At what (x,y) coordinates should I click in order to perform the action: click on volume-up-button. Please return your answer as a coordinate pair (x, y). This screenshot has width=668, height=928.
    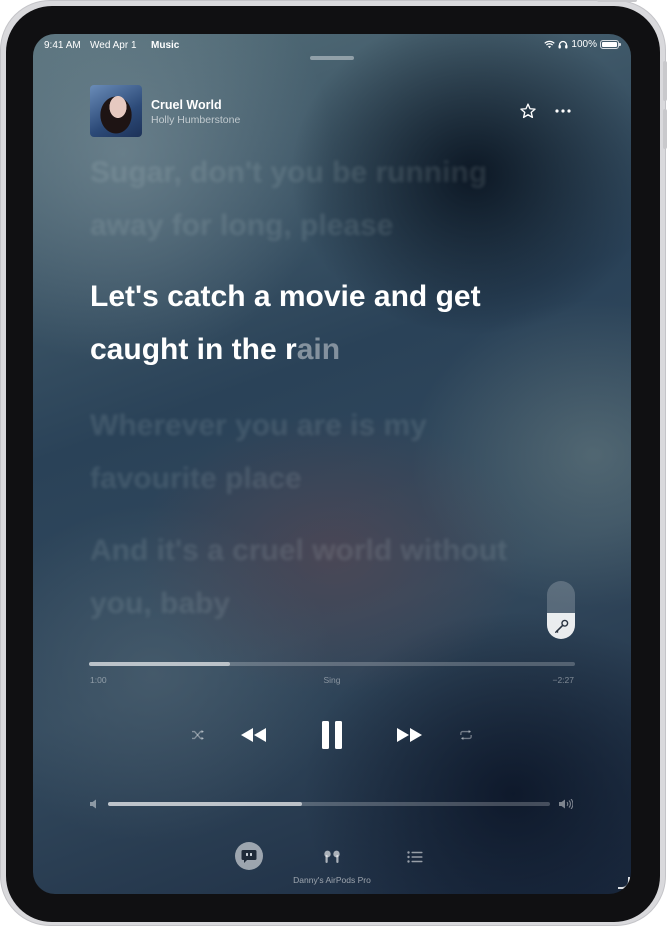
    Looking at the image, I should click on (665, 81).